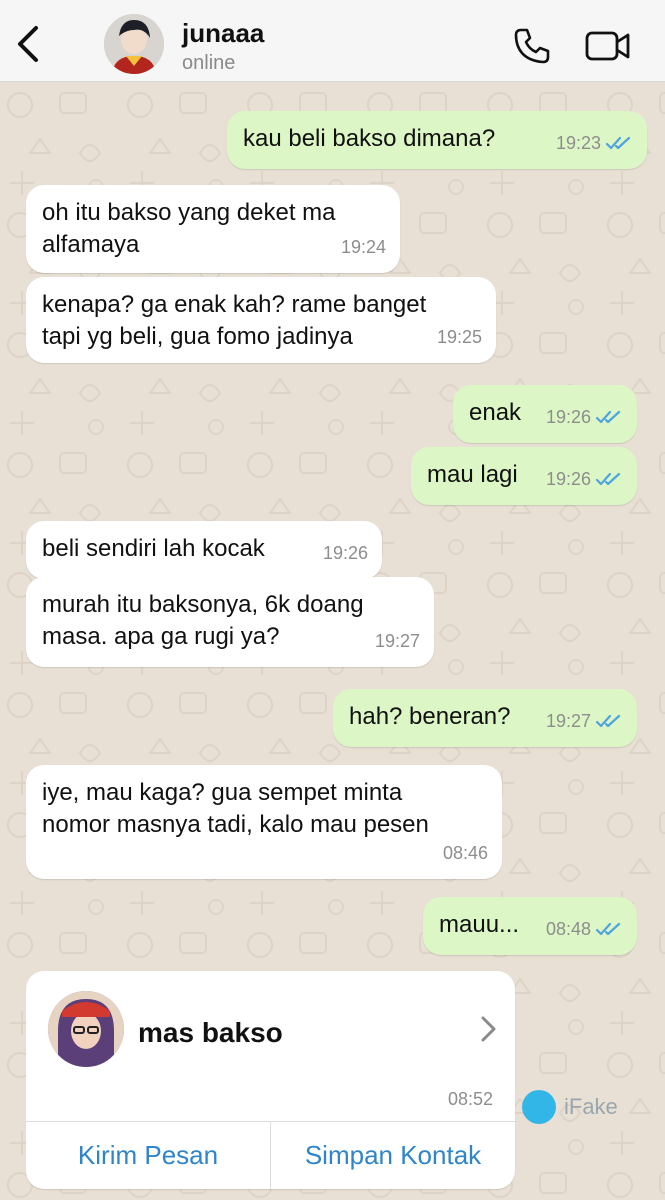 This screenshot has height=1200, width=665. I want to click on watermark: iFake, so click(570, 1107).